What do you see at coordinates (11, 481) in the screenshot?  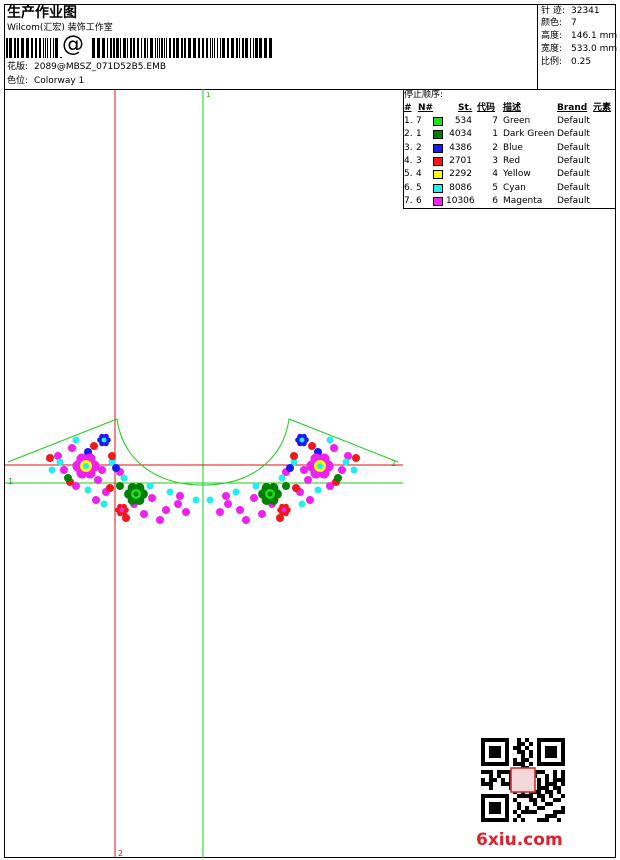 I see `axis-label-left: 1` at bounding box center [11, 481].